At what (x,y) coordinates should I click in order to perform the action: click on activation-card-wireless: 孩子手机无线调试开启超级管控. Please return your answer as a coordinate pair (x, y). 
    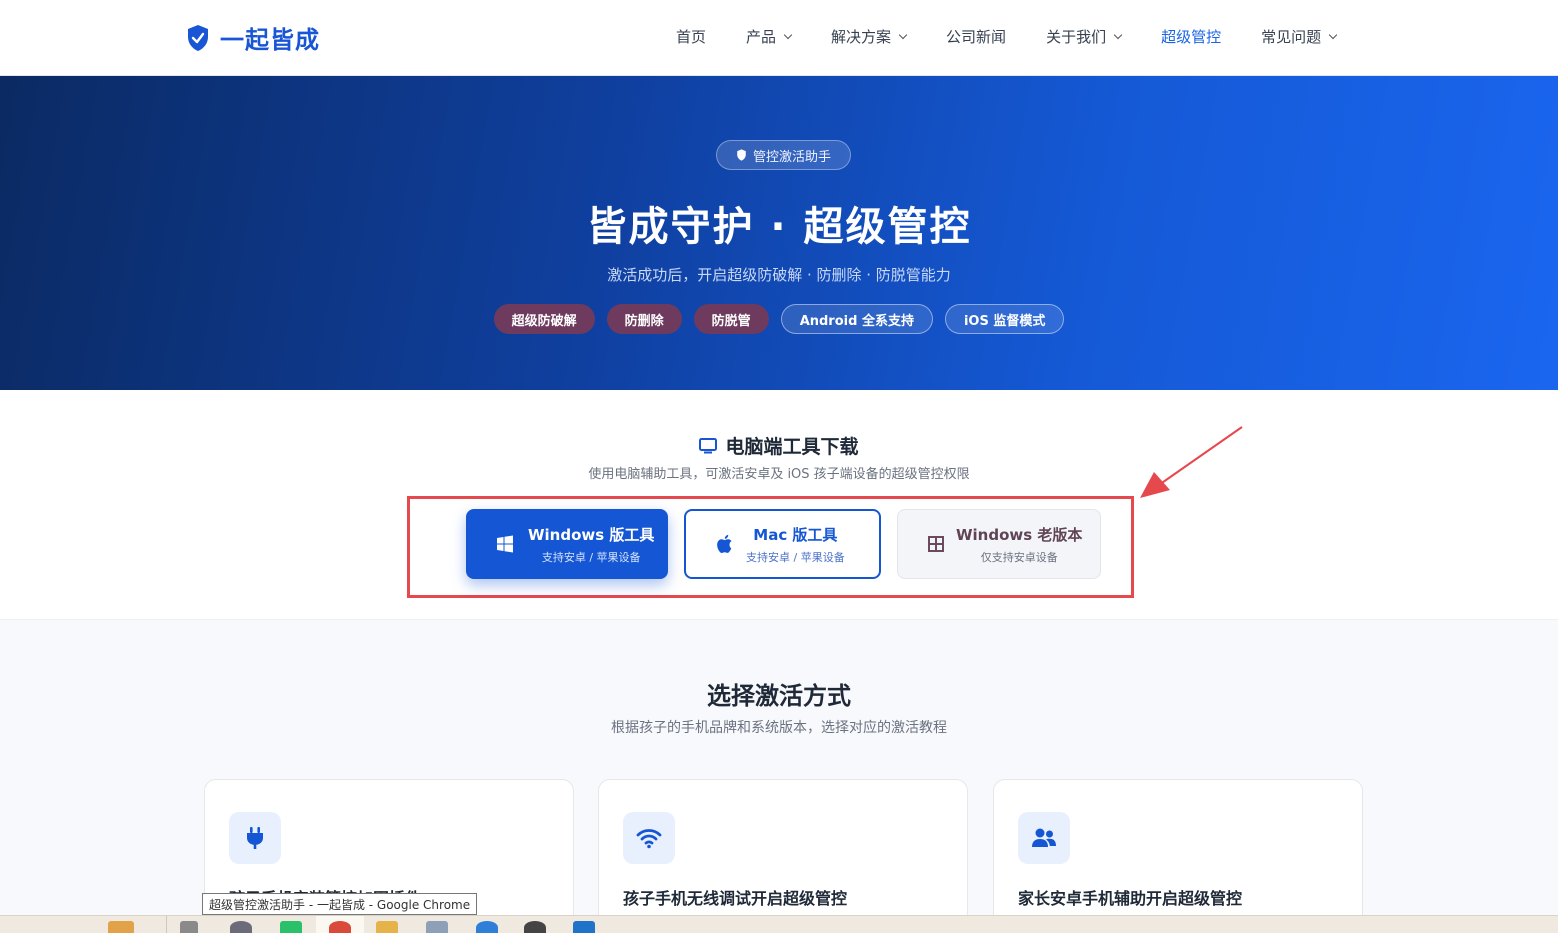
    Looking at the image, I should click on (783, 856).